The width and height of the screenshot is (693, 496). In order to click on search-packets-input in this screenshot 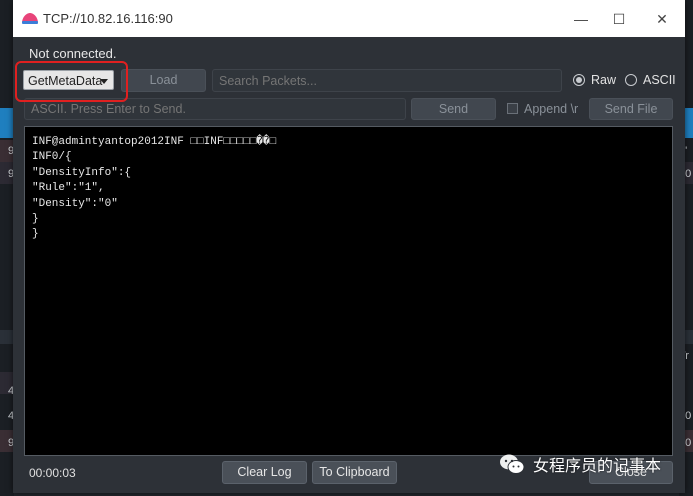, I will do `click(387, 80)`.